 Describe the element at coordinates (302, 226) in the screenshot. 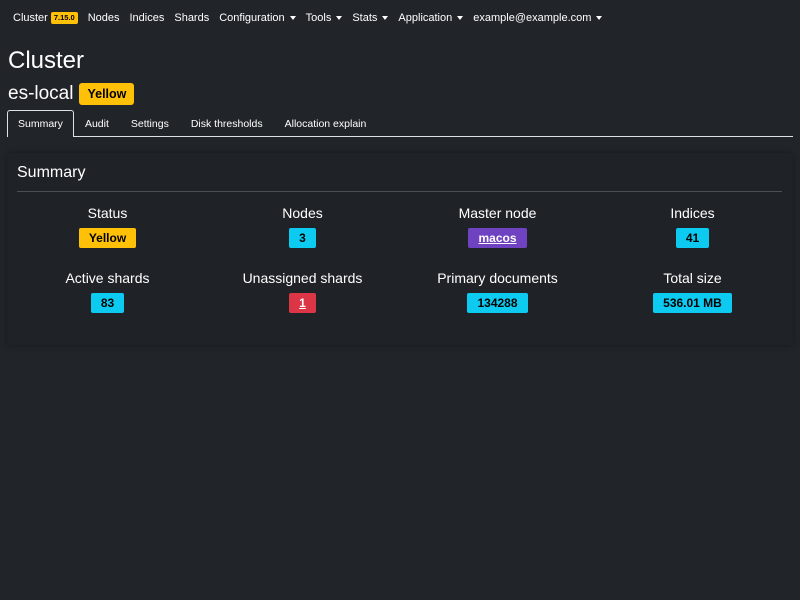

I see `stat-nodes: Nodes 3` at that location.